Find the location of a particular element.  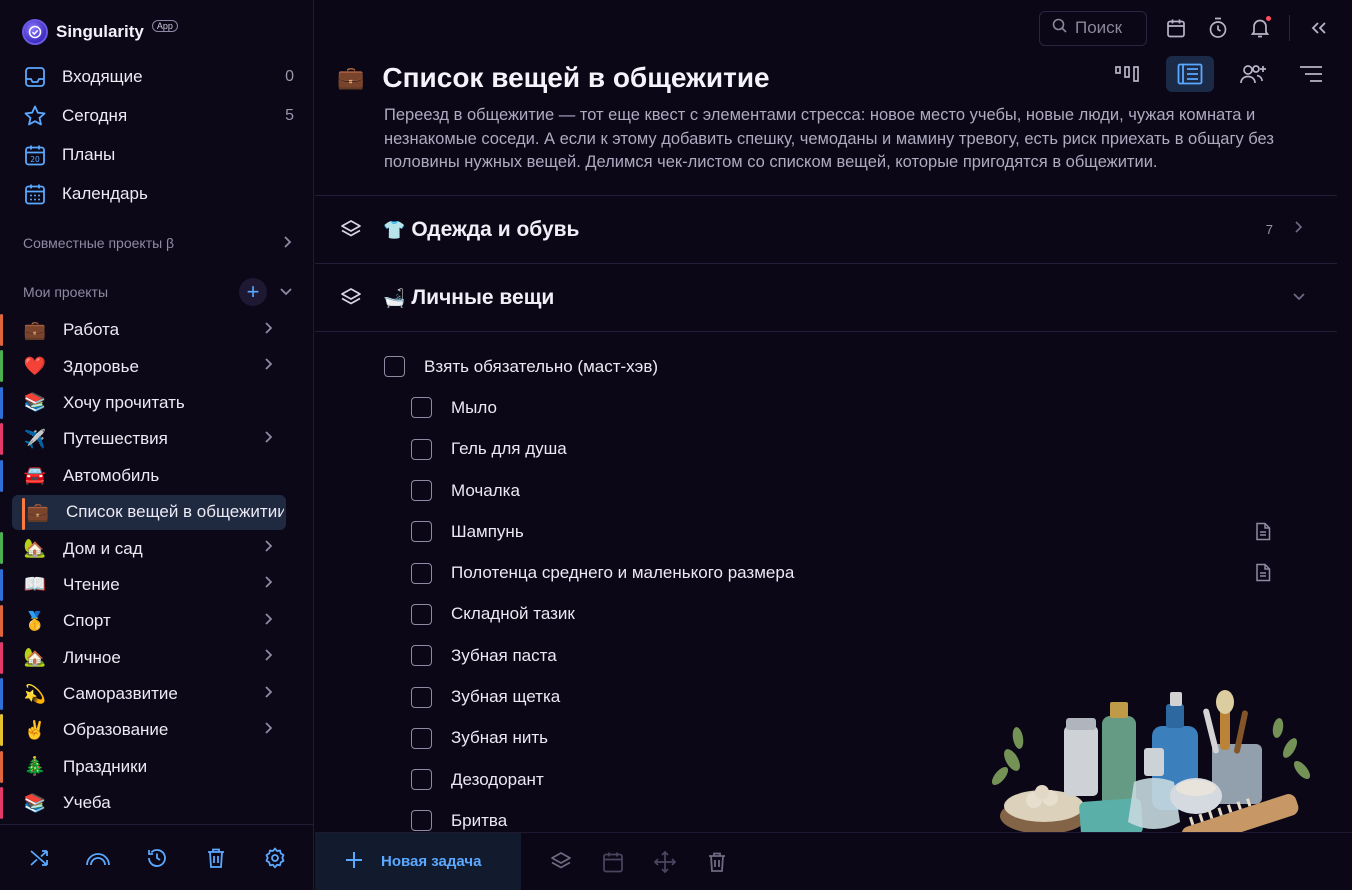

collapse-sidebar-icon is located at coordinates (1319, 28).